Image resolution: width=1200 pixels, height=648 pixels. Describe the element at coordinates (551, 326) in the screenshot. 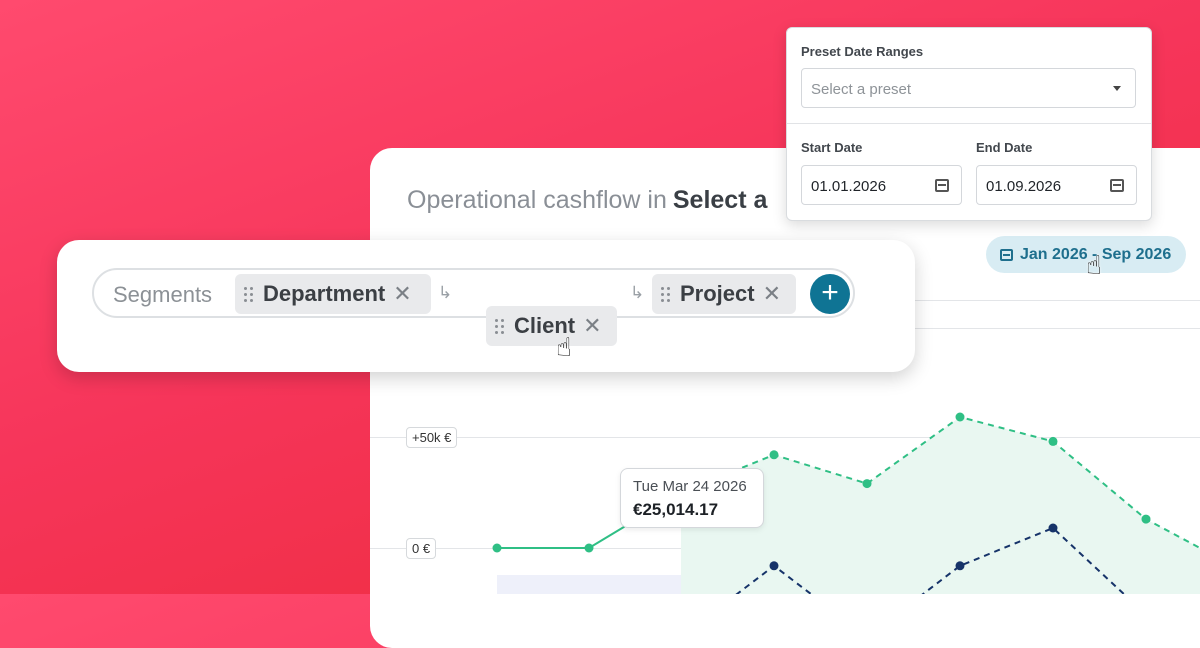

I see `chip-client: Client ✕` at that location.